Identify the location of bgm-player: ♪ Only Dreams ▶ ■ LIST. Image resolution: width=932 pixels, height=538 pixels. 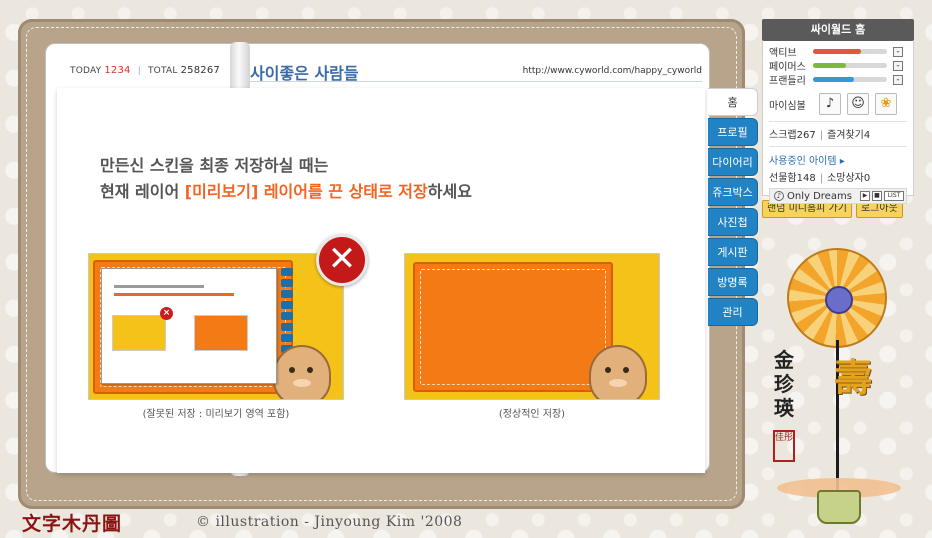
(838, 196).